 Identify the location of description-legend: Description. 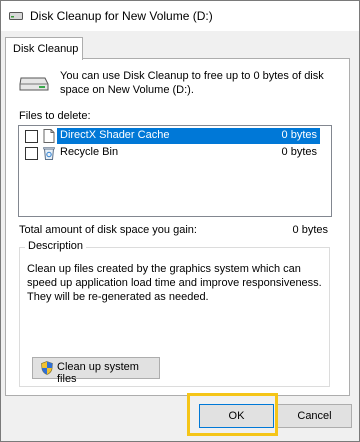
(56, 246).